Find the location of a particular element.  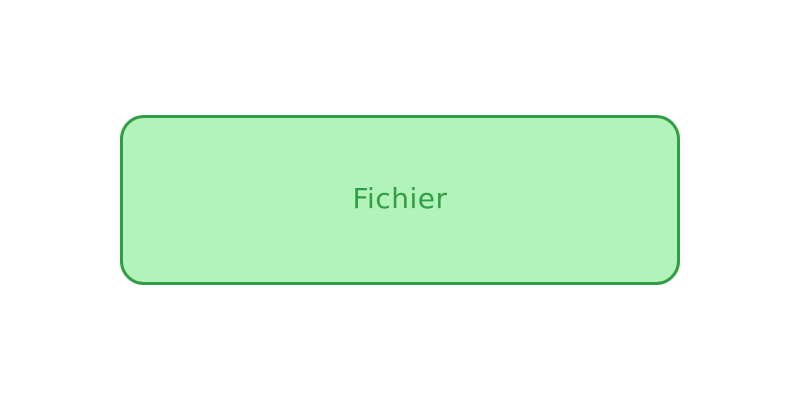

node-label: Fichier is located at coordinates (400, 198).